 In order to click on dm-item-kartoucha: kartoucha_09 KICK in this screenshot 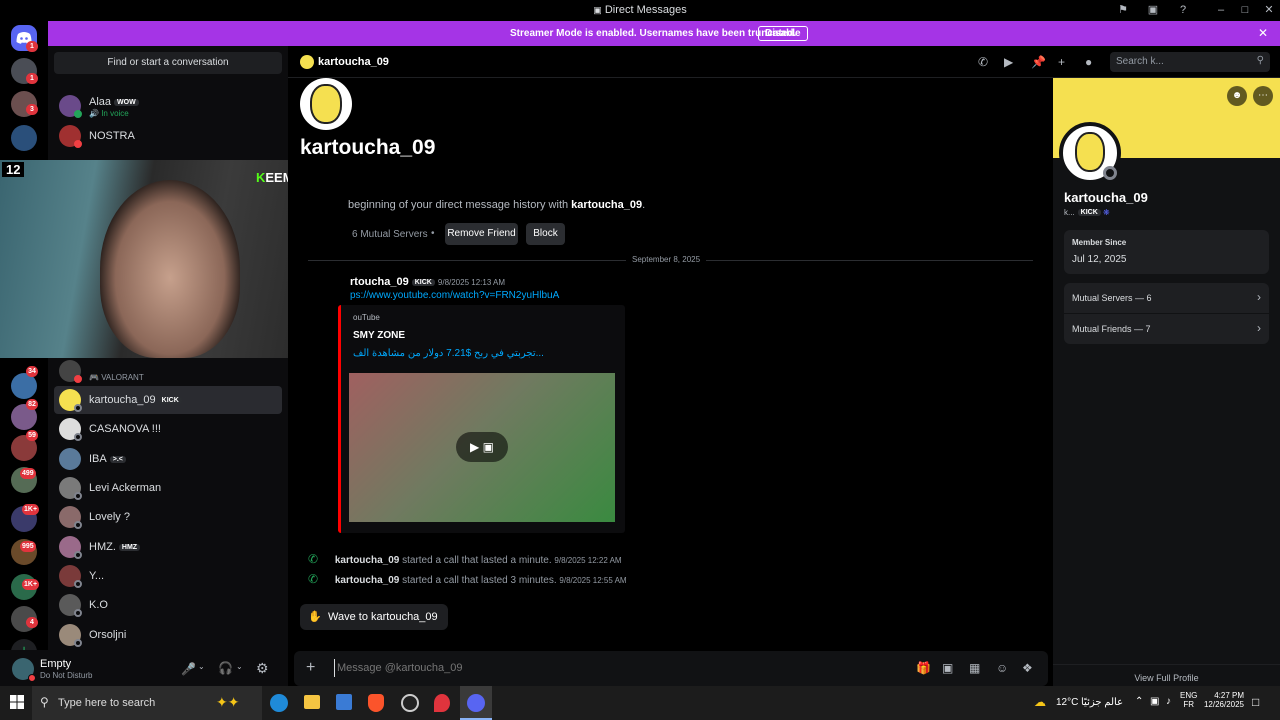, I will do `click(168, 400)`.